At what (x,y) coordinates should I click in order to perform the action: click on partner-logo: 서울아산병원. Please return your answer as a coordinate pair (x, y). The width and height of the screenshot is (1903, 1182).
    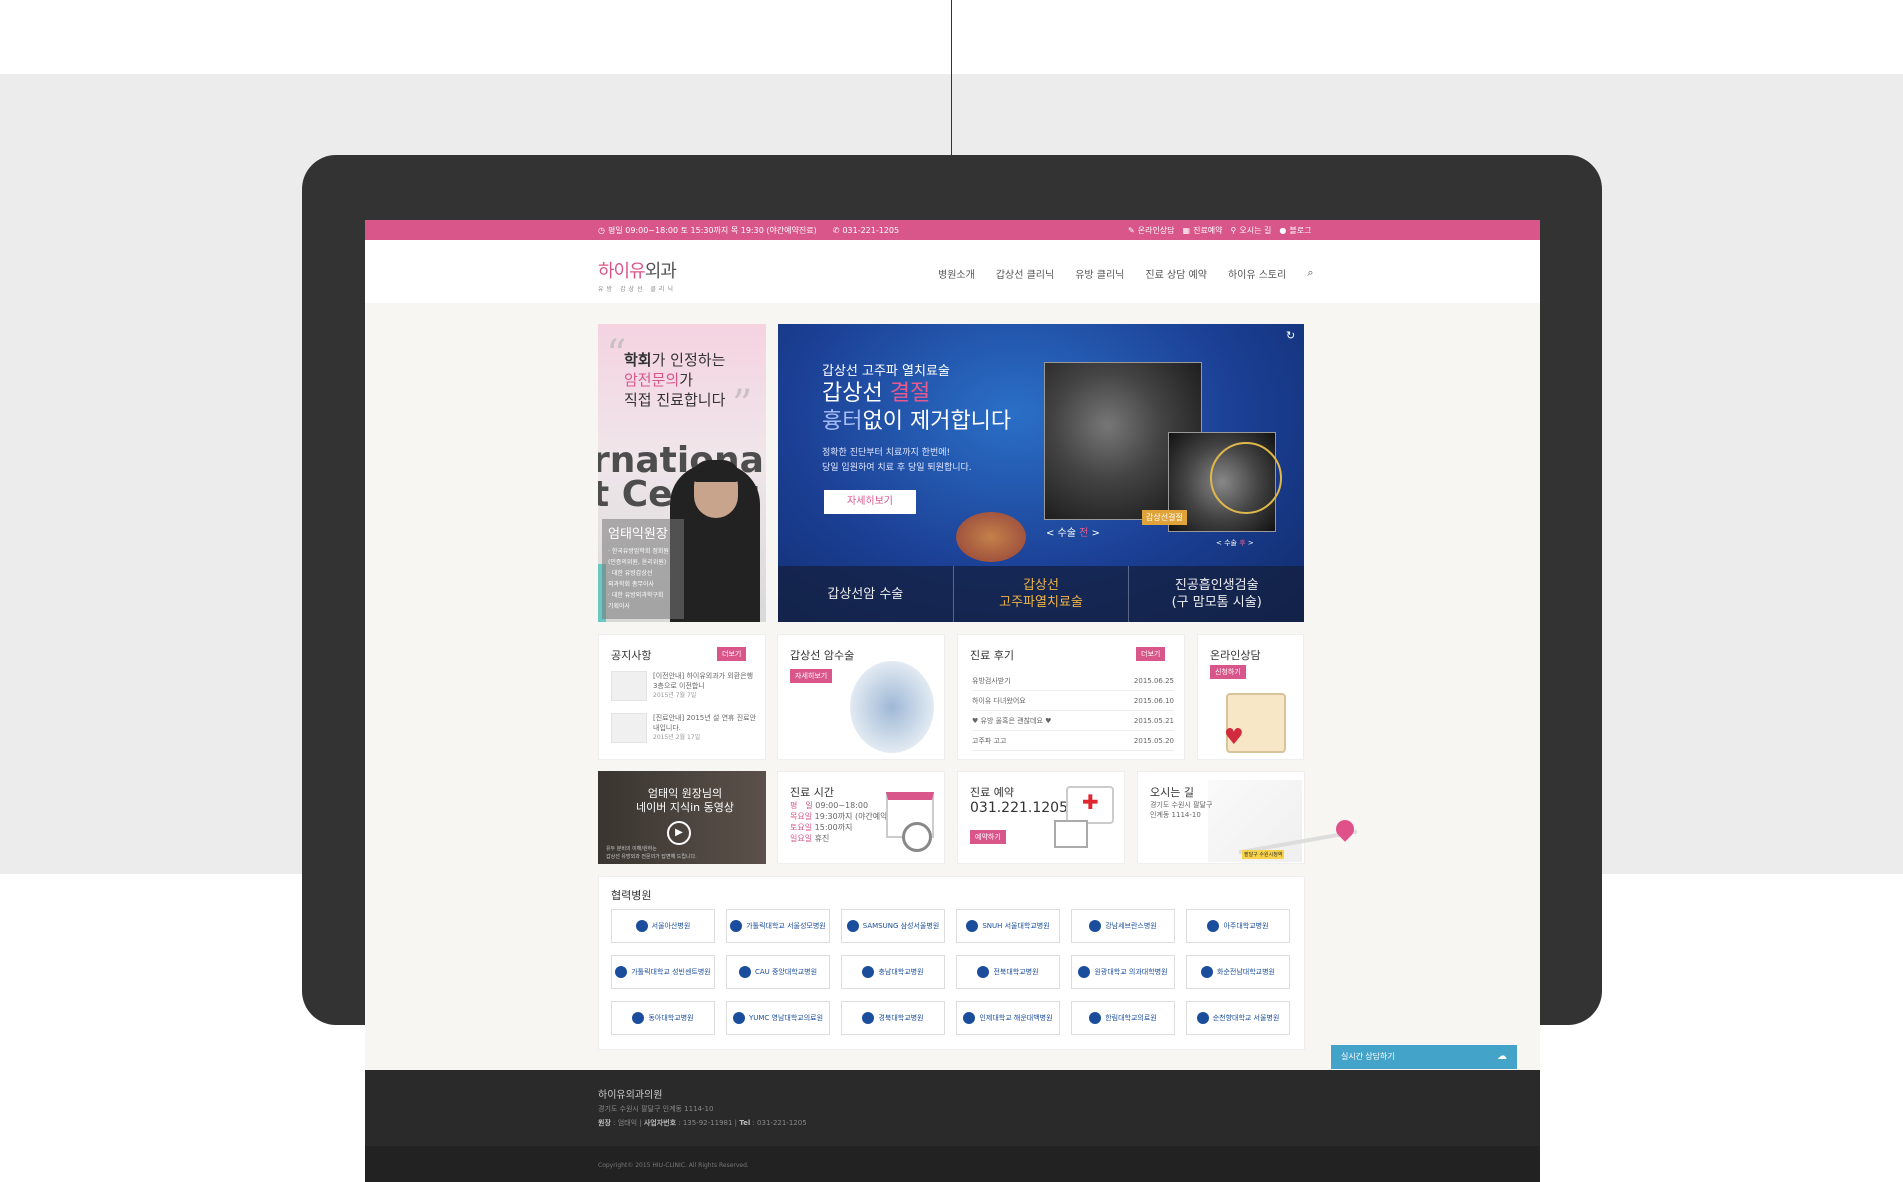
    Looking at the image, I should click on (663, 926).